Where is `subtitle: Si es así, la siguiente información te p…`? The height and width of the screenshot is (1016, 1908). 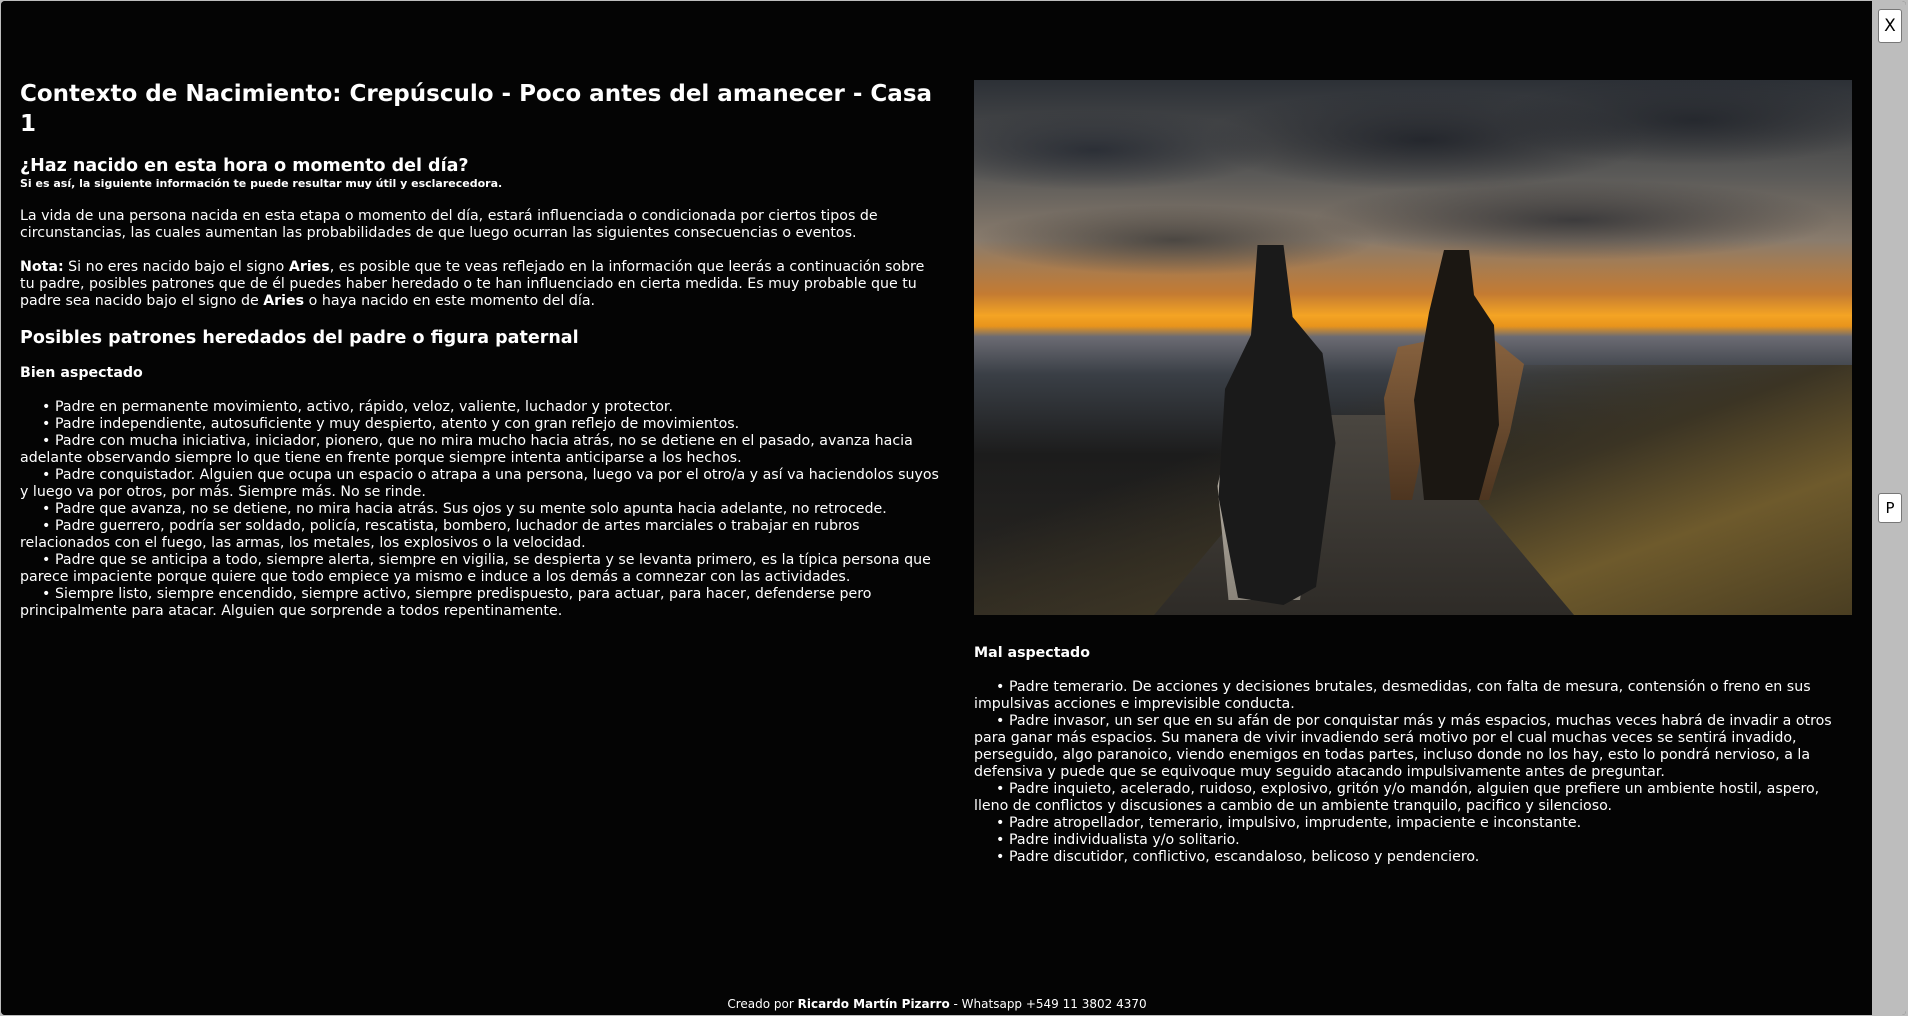 subtitle: Si es así, la siguiente información te p… is located at coordinates (261, 183).